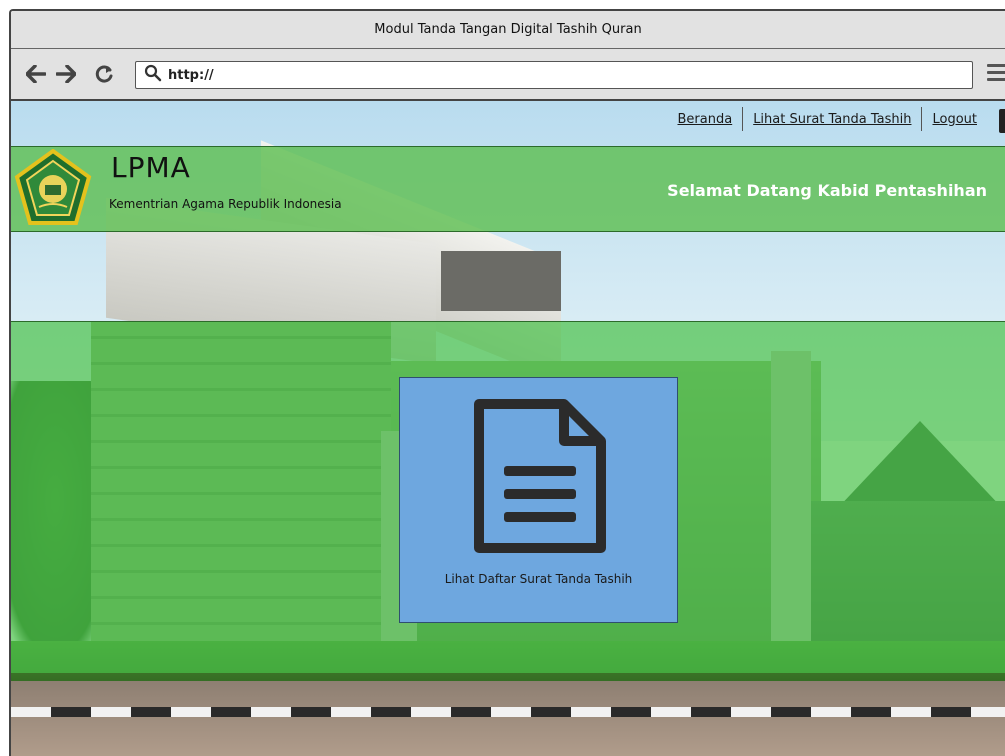 The height and width of the screenshot is (756, 1005). Describe the element at coordinates (36, 74) in the screenshot. I see `arrow-left-icon` at that location.